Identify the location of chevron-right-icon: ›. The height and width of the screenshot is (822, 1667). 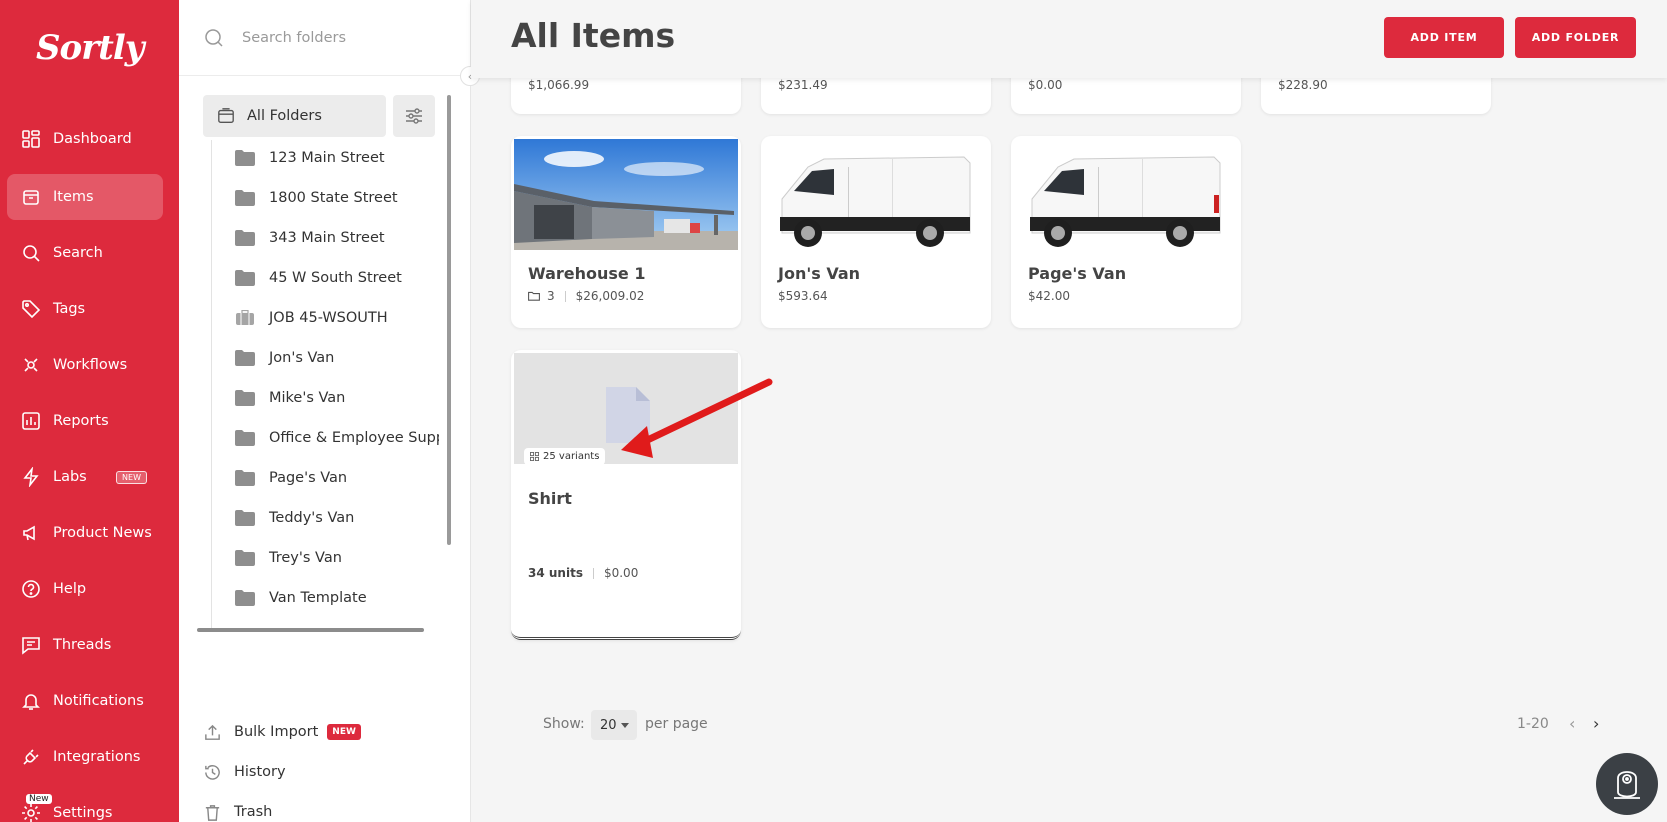
(1596, 723).